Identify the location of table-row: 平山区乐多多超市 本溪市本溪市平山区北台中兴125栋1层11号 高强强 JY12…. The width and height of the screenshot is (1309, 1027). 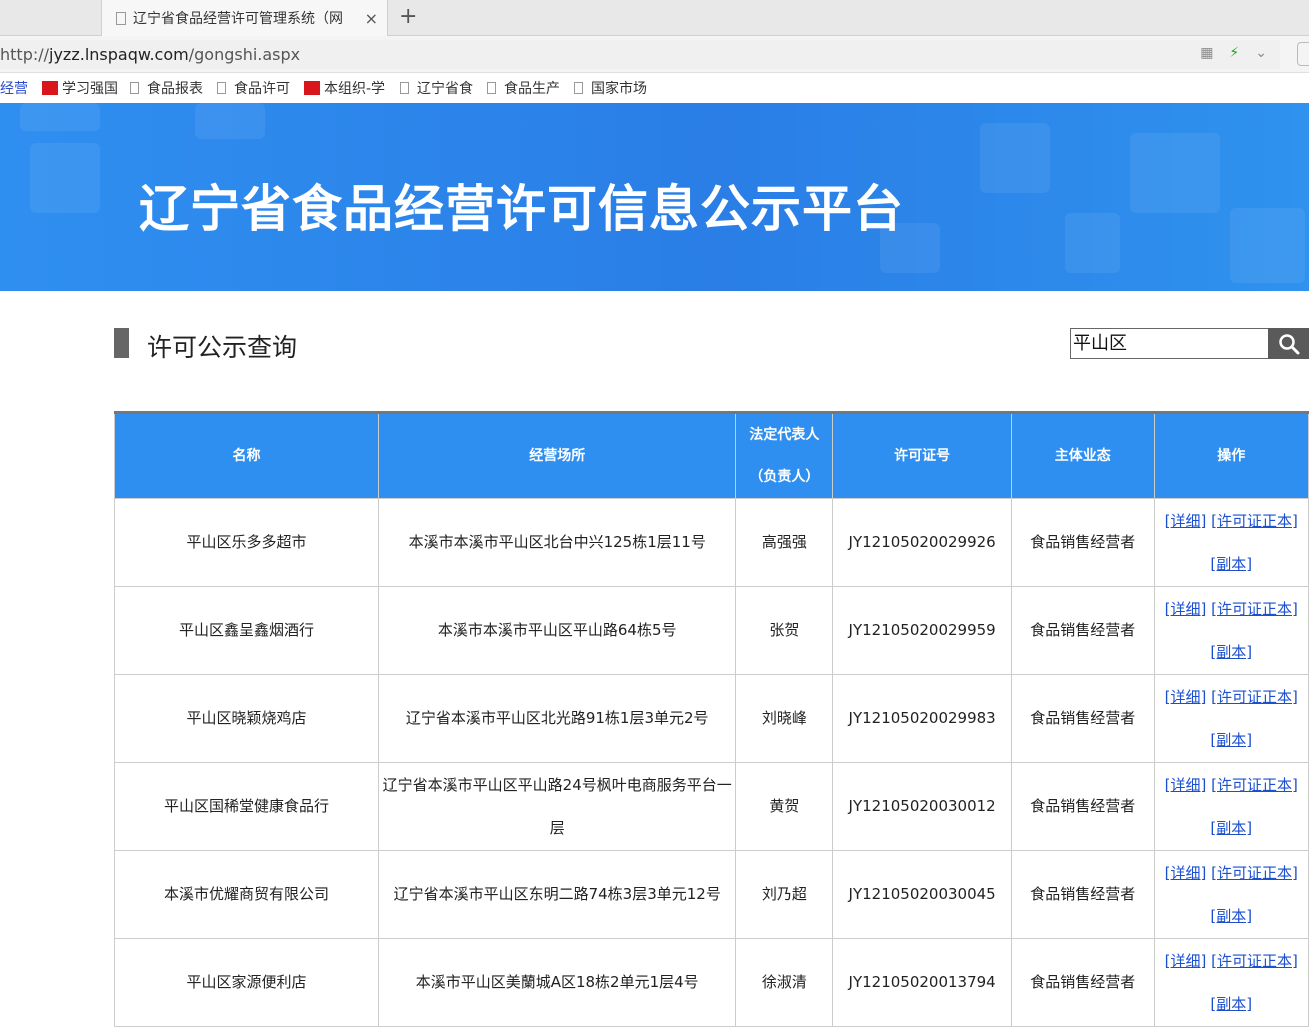
(711, 542).